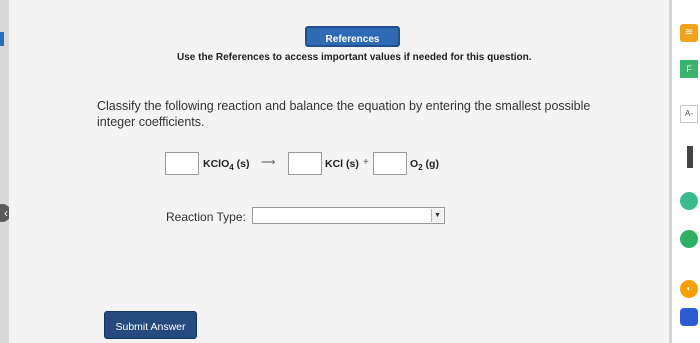 The image size is (700, 343). I want to click on coefficient-input-kcl, so click(305, 163).